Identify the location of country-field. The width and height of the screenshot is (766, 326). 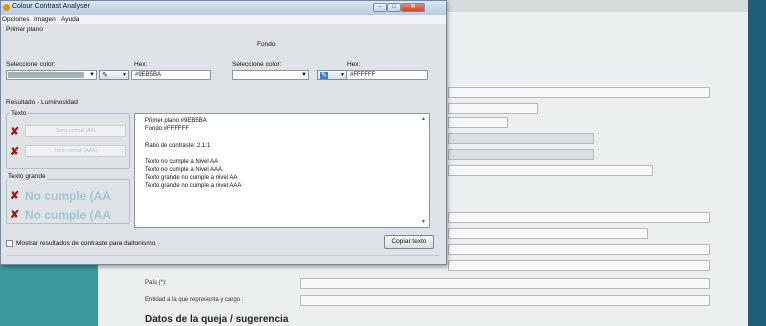
(505, 283).